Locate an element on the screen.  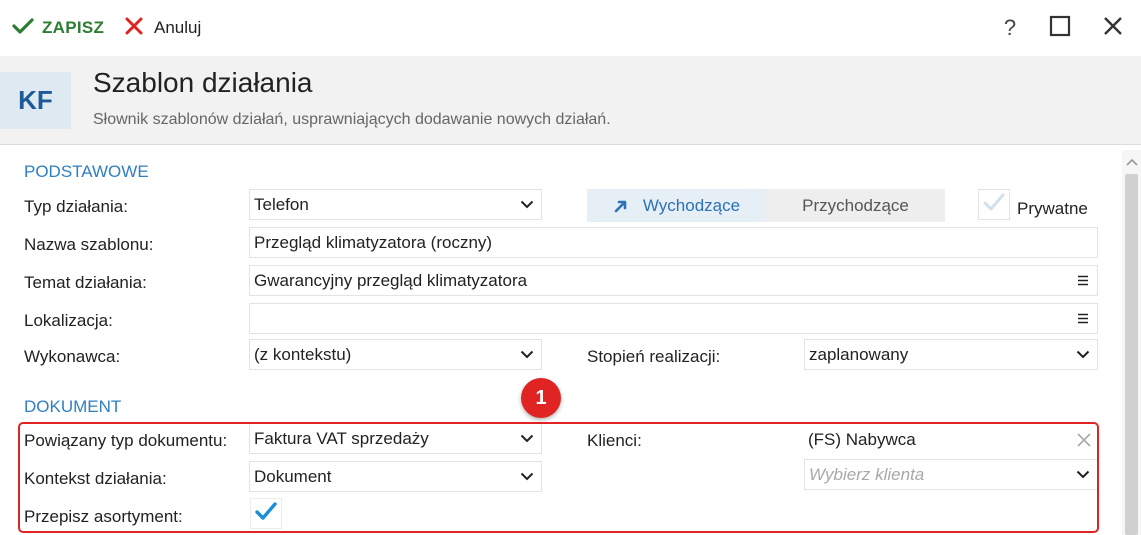
help-button: ? is located at coordinates (1010, 28).